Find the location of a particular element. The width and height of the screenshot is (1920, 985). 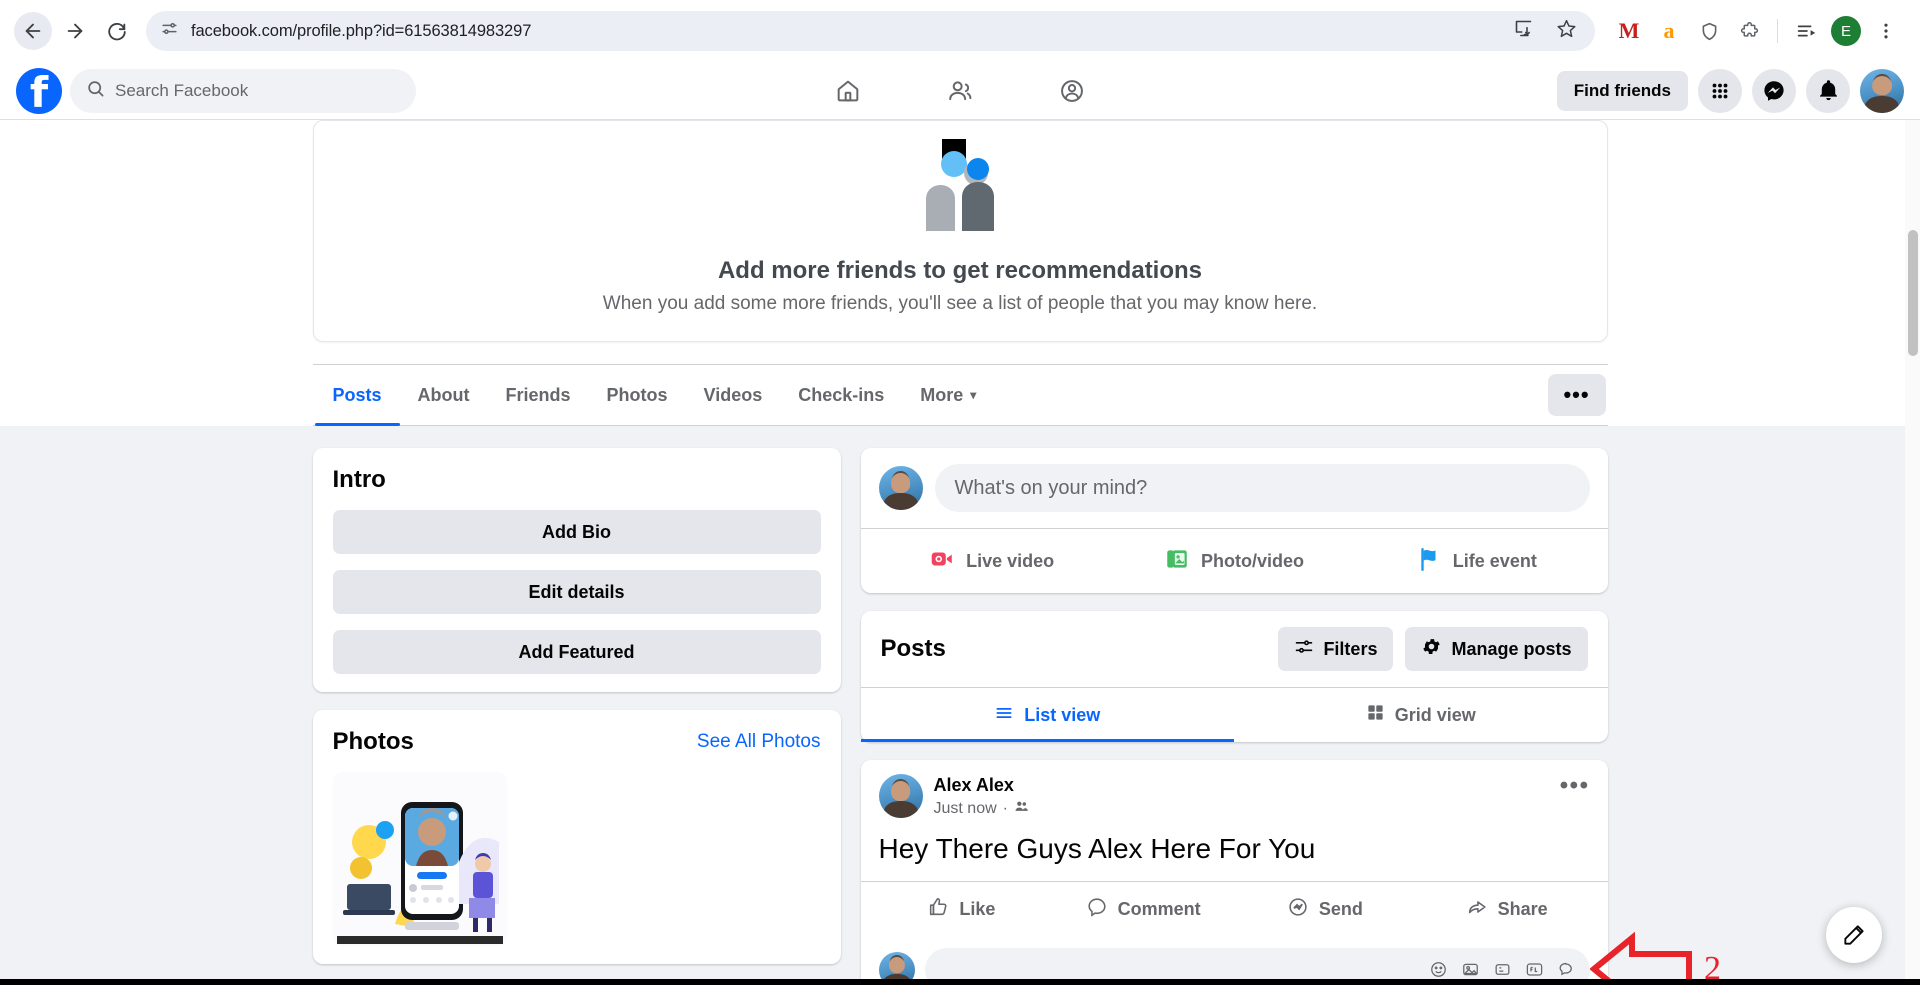

site-settings-icon is located at coordinates (169, 31).